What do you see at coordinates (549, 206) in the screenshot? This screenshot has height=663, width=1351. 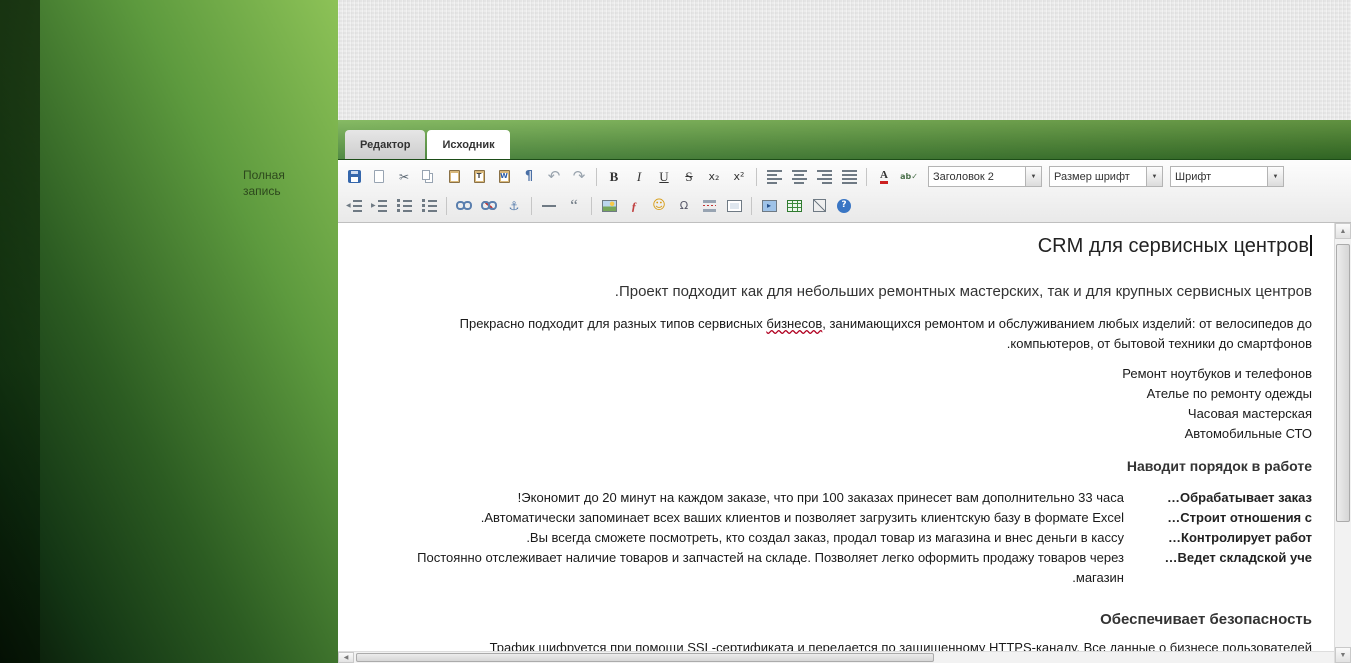 I see `horizontal-rule-button` at bounding box center [549, 206].